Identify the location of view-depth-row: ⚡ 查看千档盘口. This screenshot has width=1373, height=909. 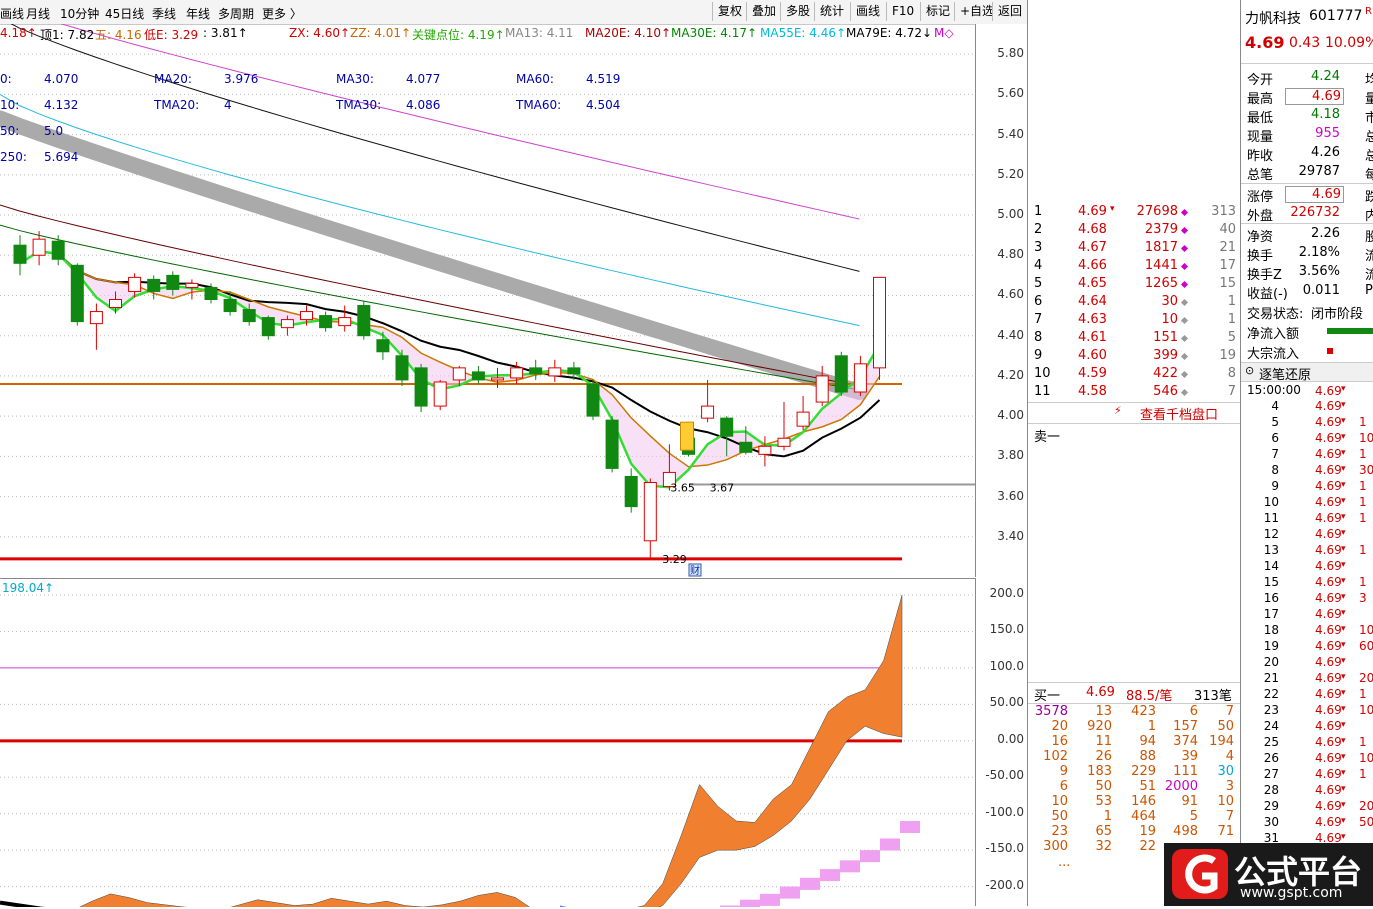
(1134, 413).